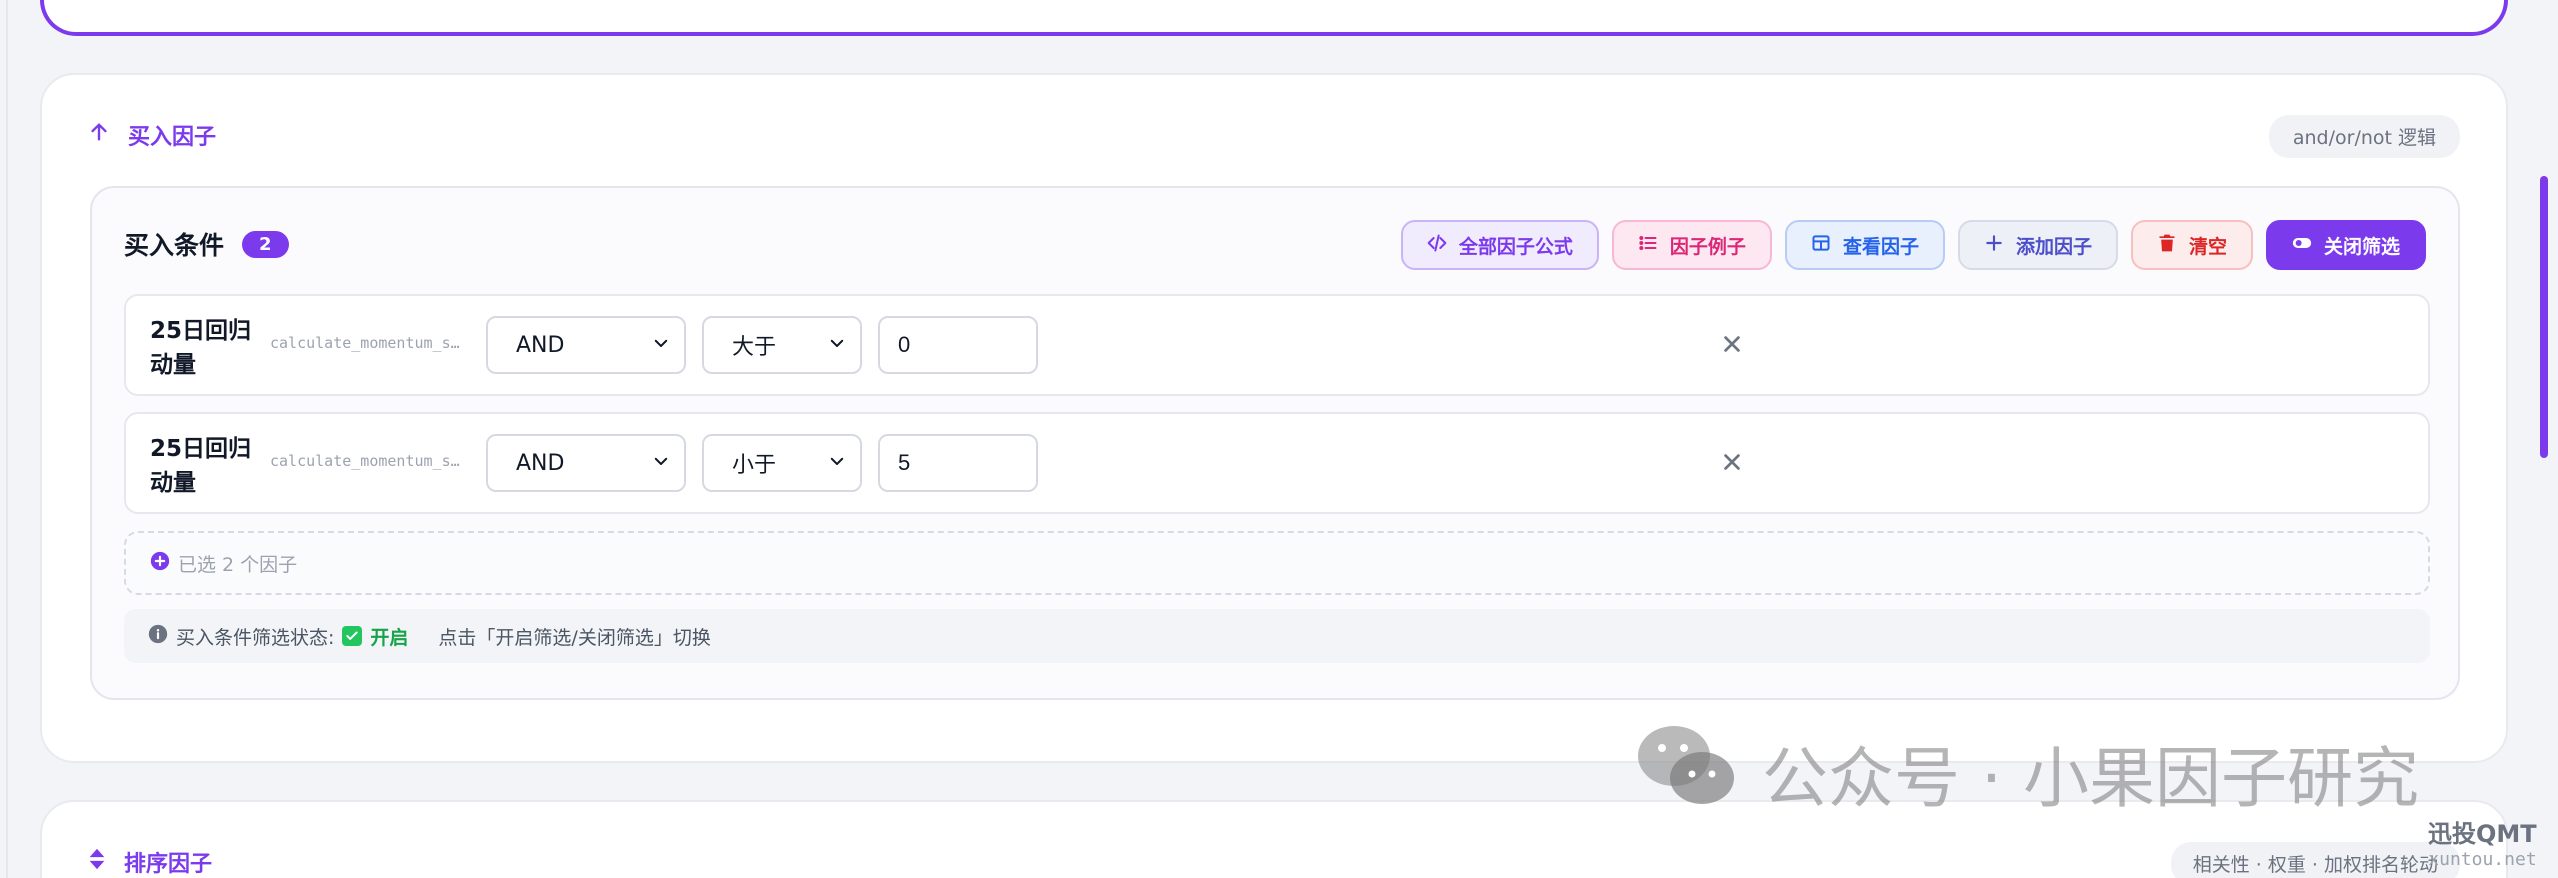 This screenshot has height=878, width=2558. What do you see at coordinates (2482, 859) in the screenshot?
I see `corner-url: xuntou.net` at bounding box center [2482, 859].